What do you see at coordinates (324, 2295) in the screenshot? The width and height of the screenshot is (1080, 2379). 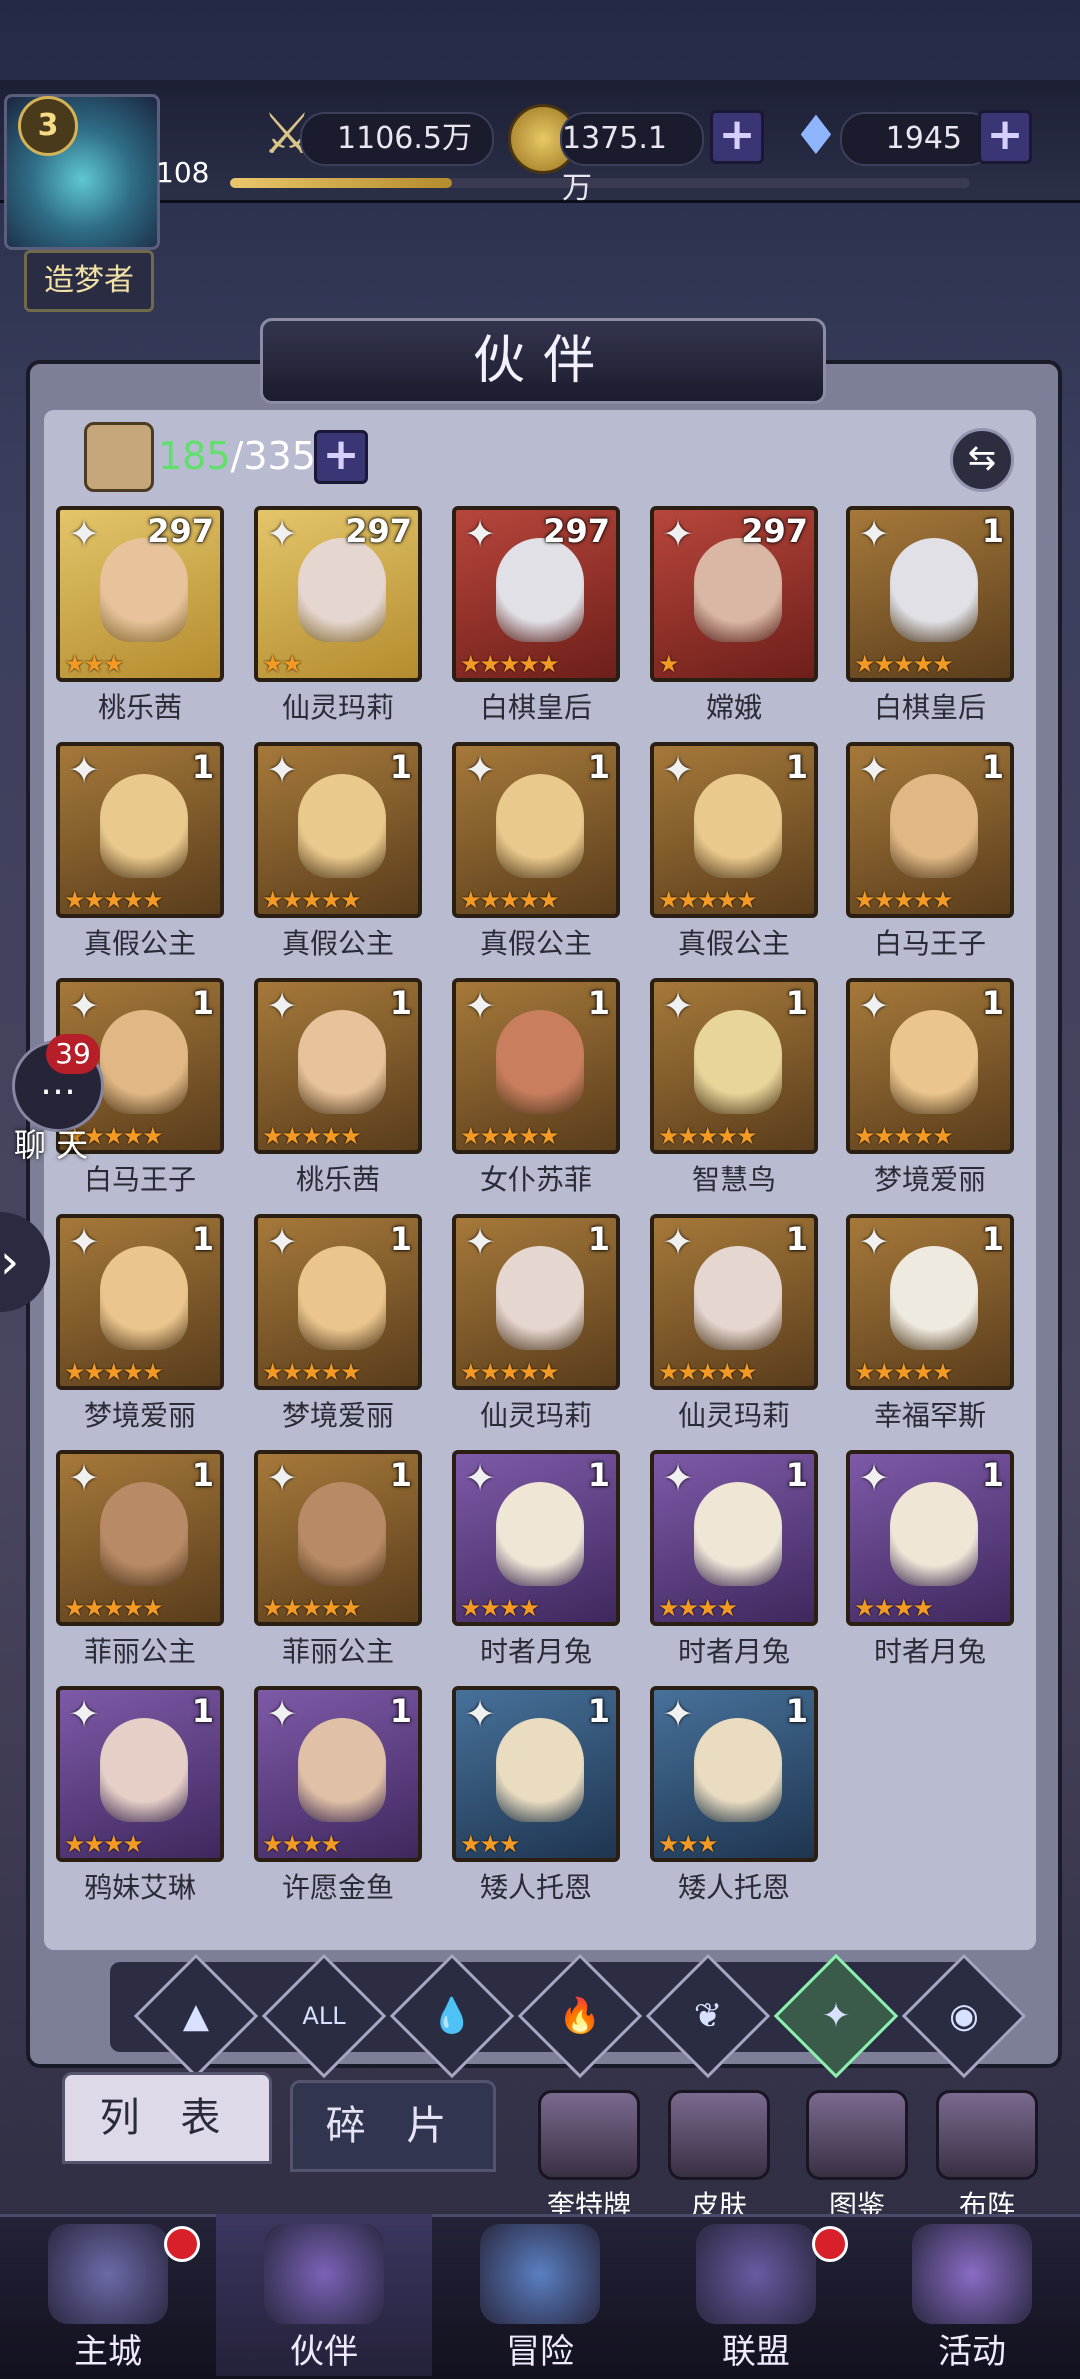 I see `nav-item-1: 伙伴` at bounding box center [324, 2295].